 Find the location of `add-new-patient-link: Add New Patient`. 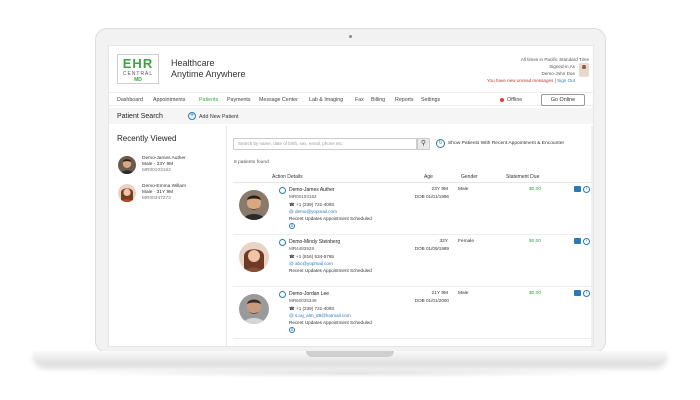

add-new-patient-link: Add New Patient is located at coordinates (218, 117).